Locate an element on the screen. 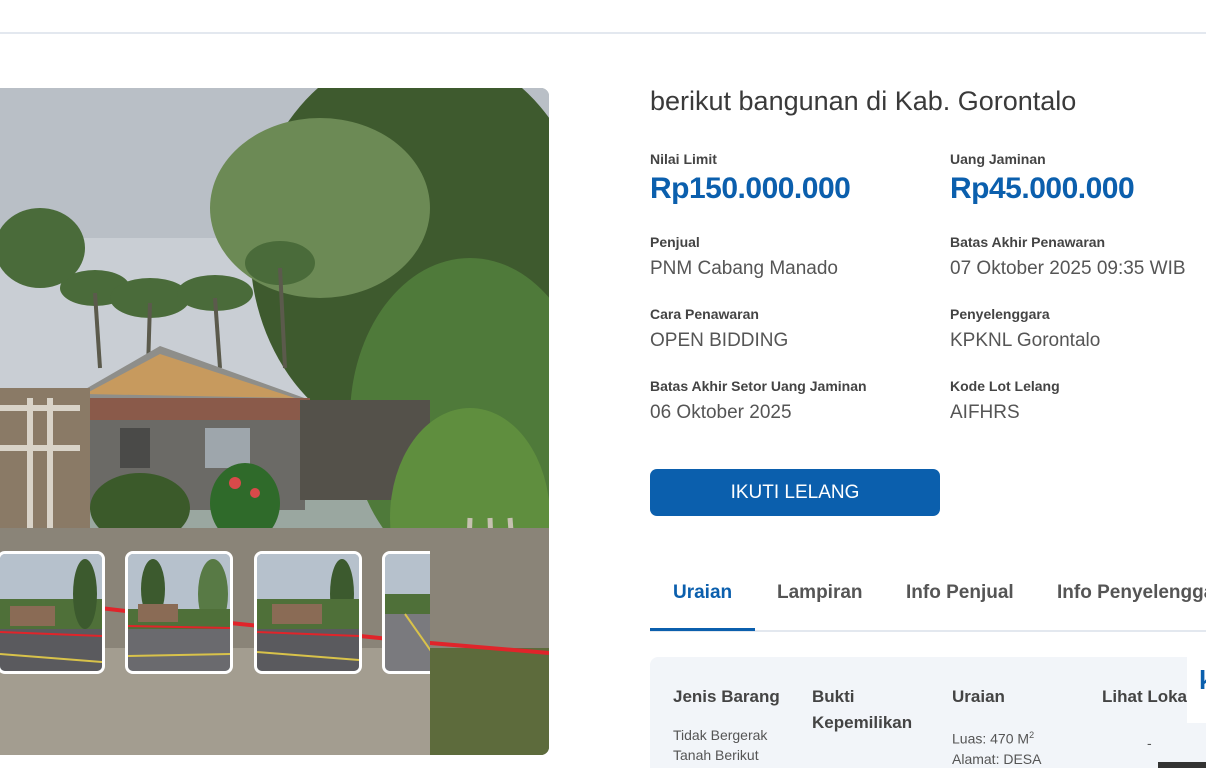 The width and height of the screenshot is (1206, 768). cell-lihat-lokasi: - is located at coordinates (1149, 743).